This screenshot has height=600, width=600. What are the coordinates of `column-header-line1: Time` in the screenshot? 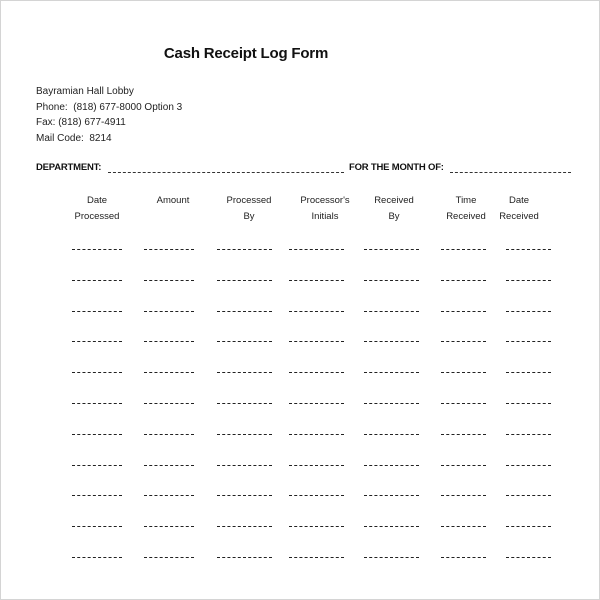 It's located at (466, 200).